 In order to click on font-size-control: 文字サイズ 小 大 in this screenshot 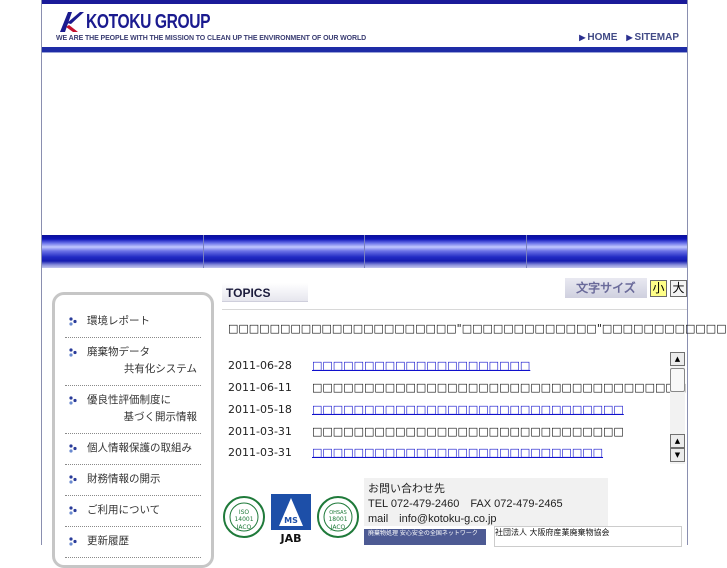, I will do `click(626, 288)`.